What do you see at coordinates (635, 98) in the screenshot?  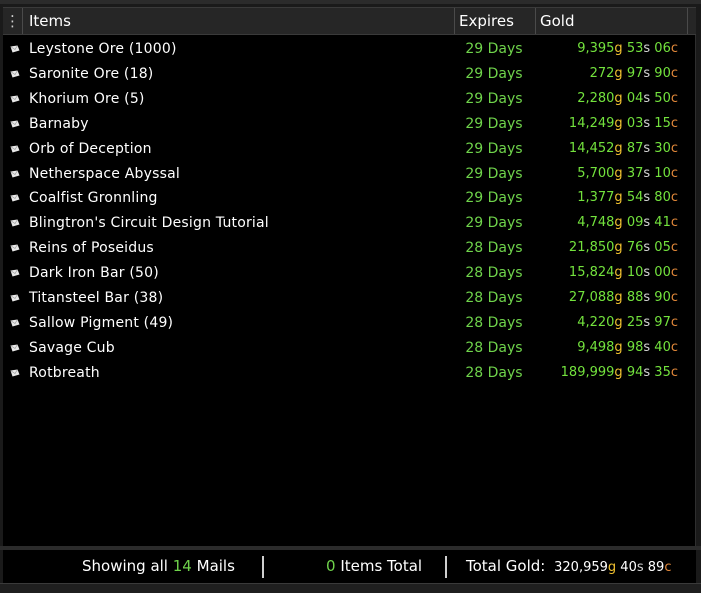 I see `silver-amount: 04` at bounding box center [635, 98].